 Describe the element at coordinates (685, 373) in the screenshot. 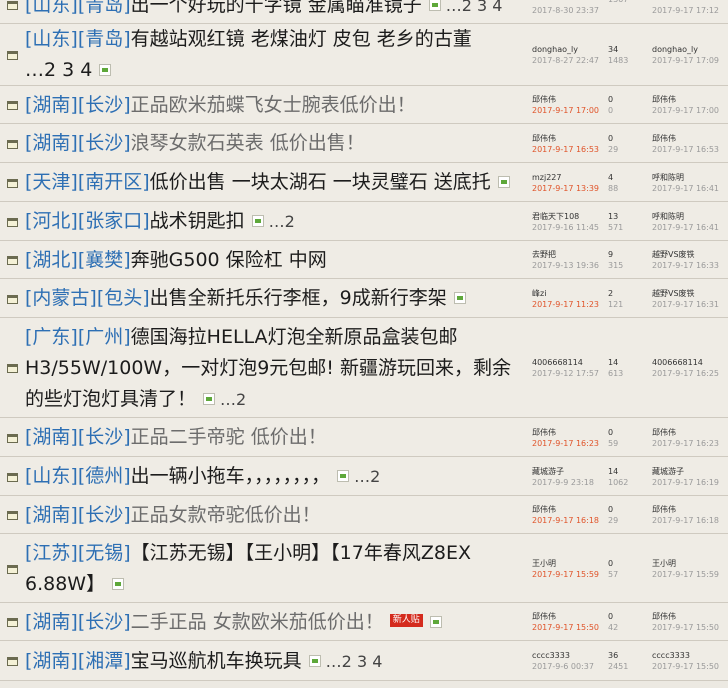

I see `last-post-date: 2017-9-17 16:25` at that location.